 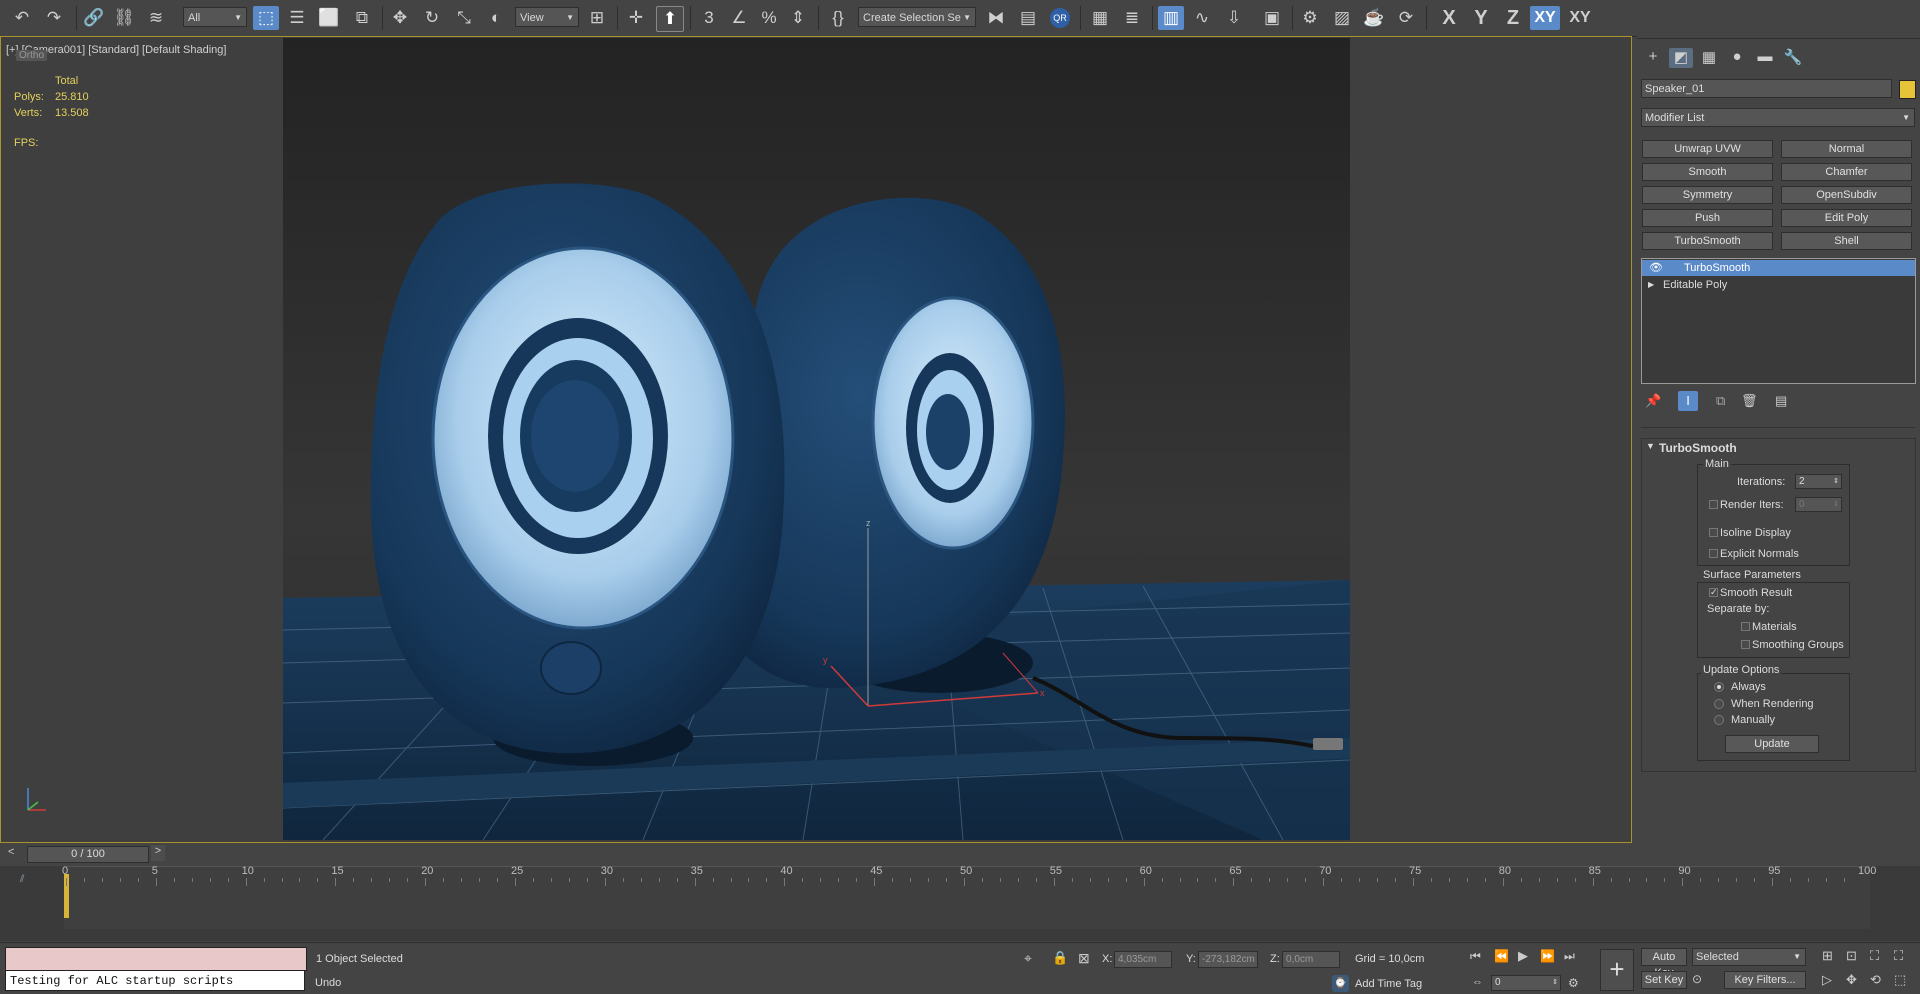 What do you see at coordinates (1681, 58) in the screenshot?
I see `modify-tab-icon: ◩` at bounding box center [1681, 58].